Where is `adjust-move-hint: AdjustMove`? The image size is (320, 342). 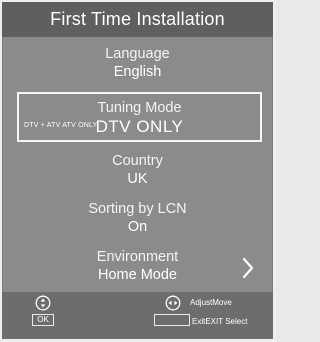 adjust-move-hint: AdjustMove is located at coordinates (211, 302).